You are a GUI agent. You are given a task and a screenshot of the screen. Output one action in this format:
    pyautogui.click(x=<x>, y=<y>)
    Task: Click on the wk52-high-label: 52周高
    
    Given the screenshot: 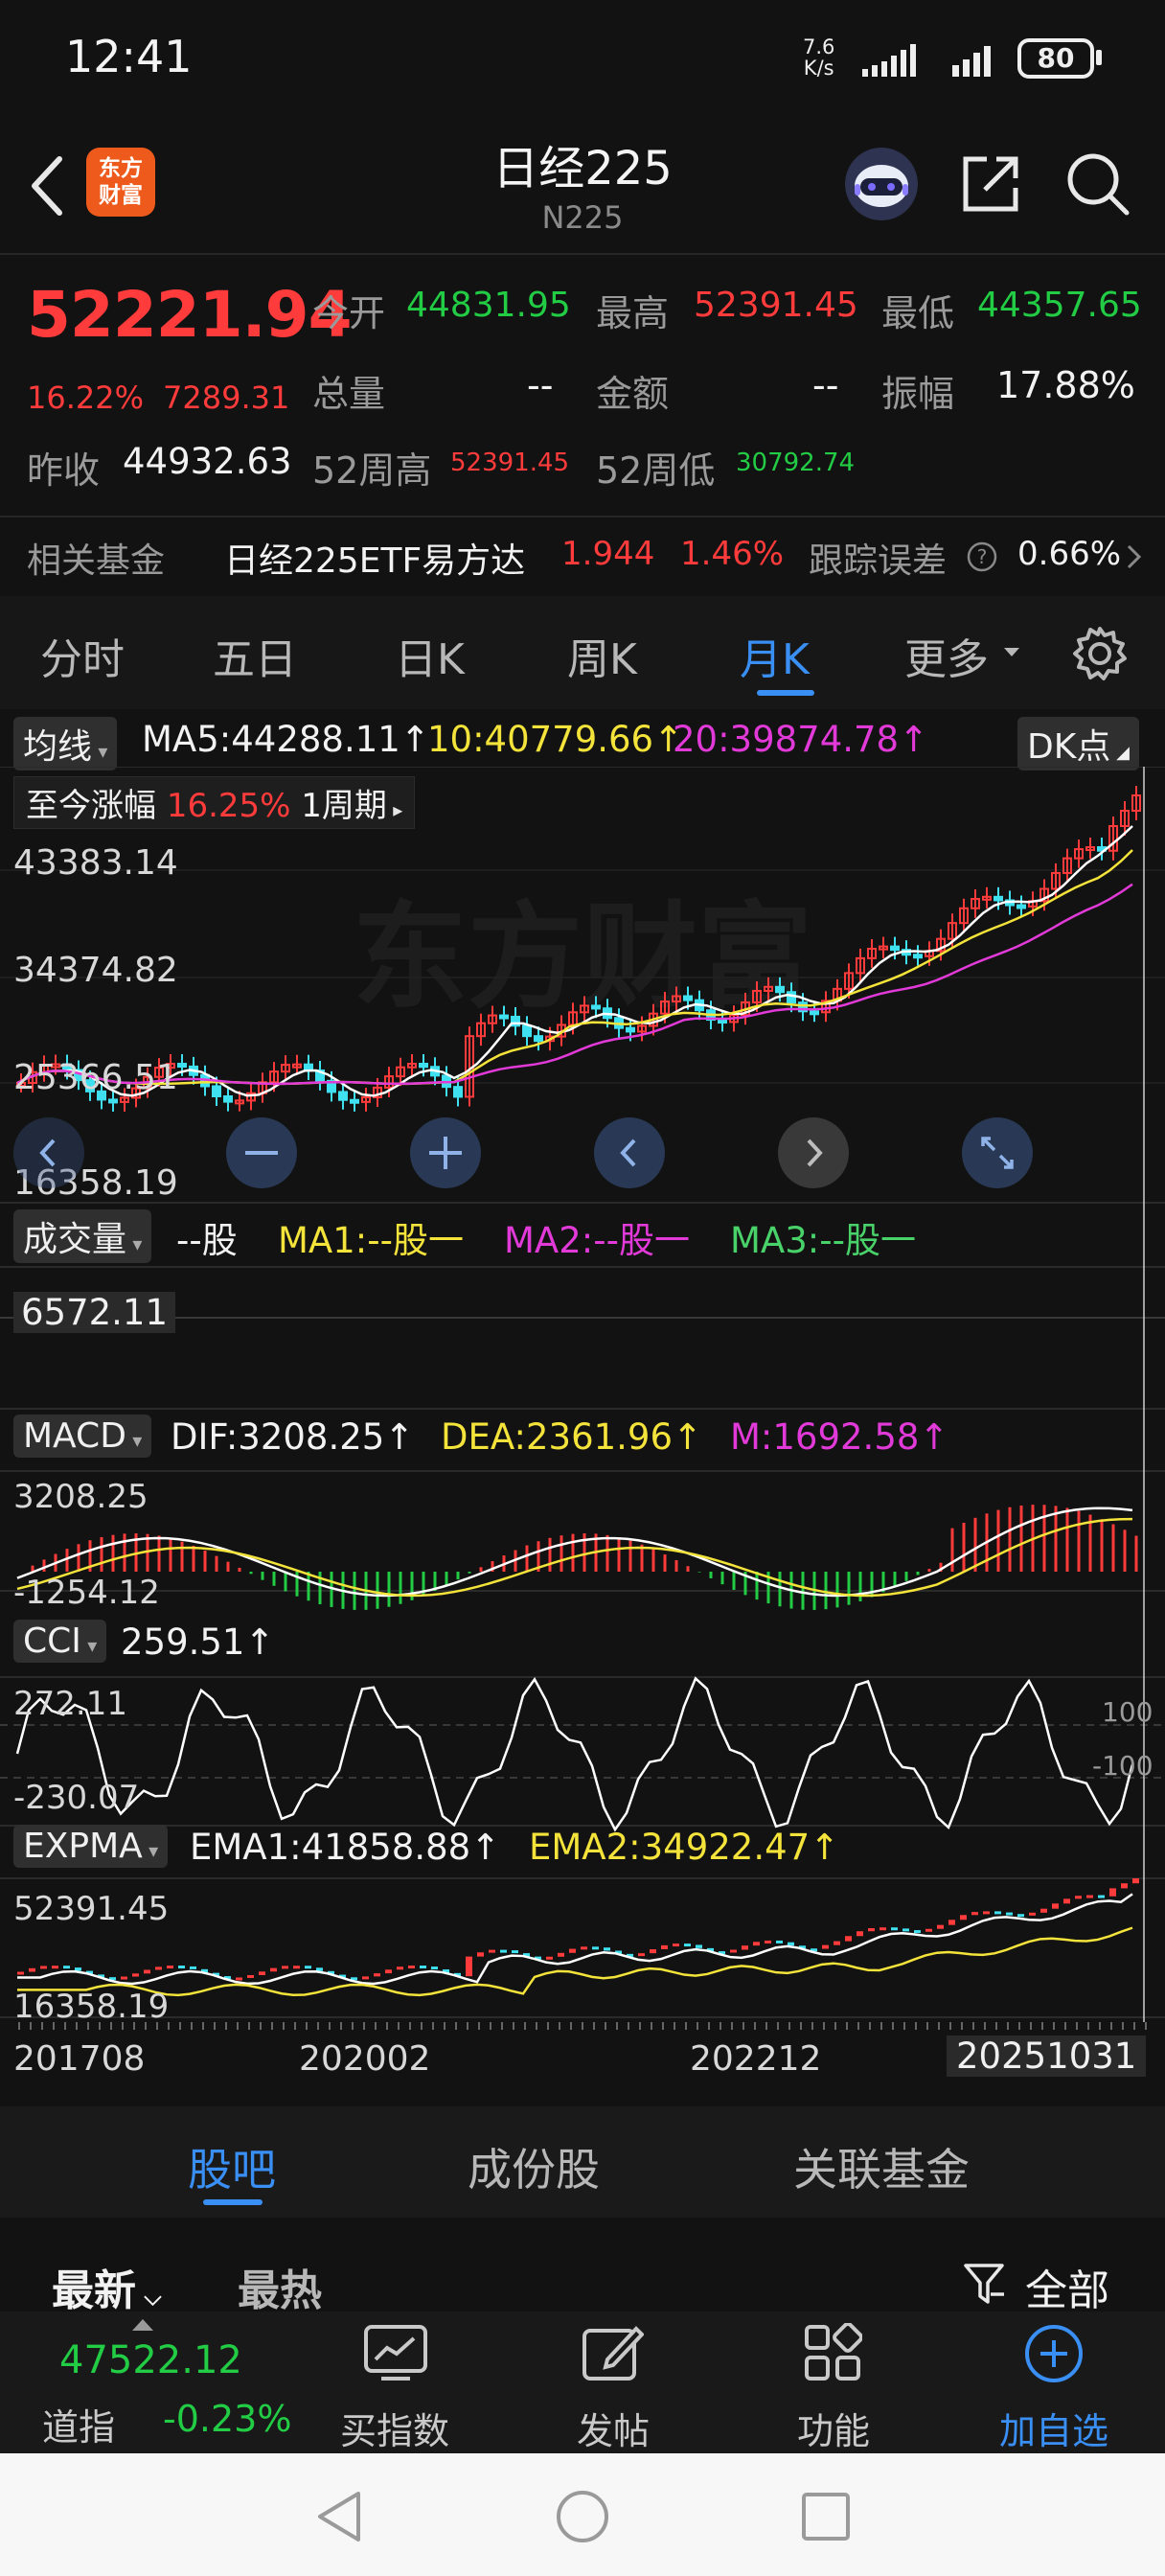 What is the action you would take?
    pyautogui.click(x=372, y=470)
    